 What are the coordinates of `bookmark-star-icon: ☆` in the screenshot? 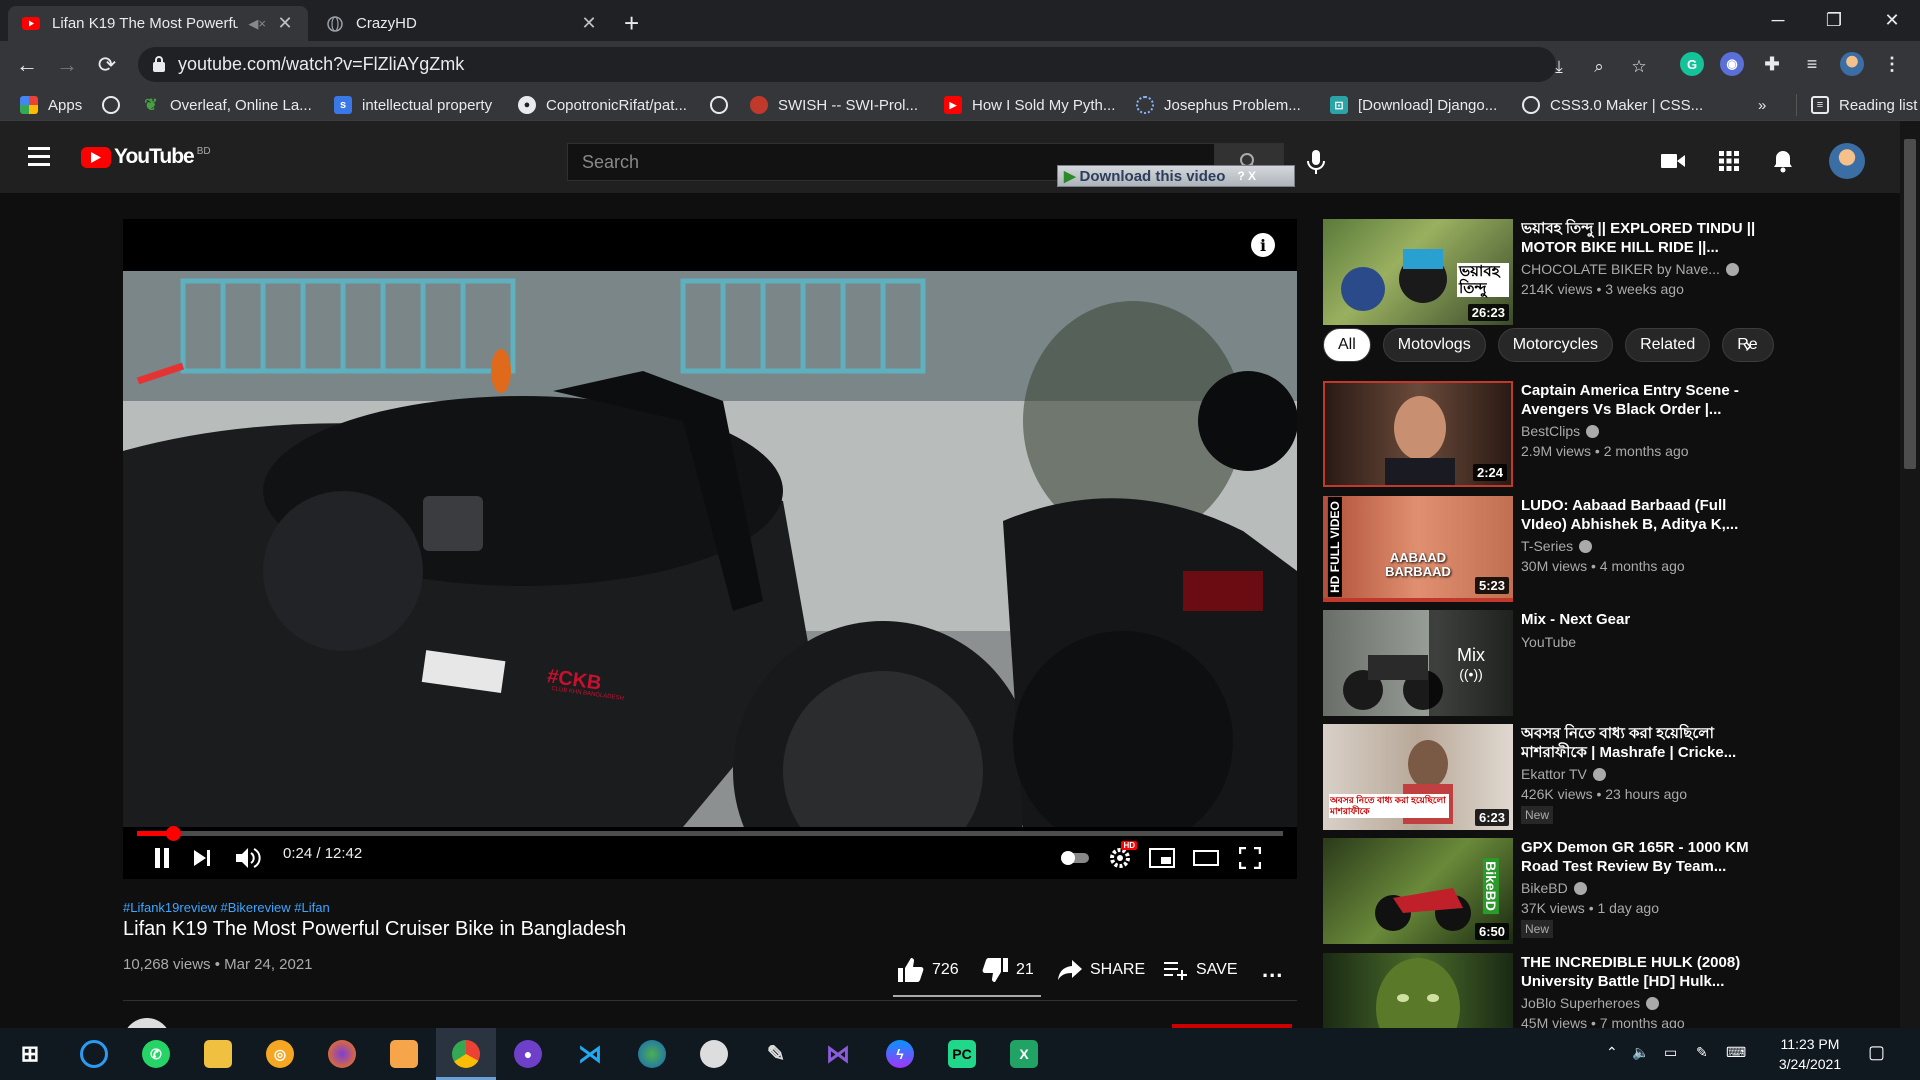 It's located at (1639, 67).